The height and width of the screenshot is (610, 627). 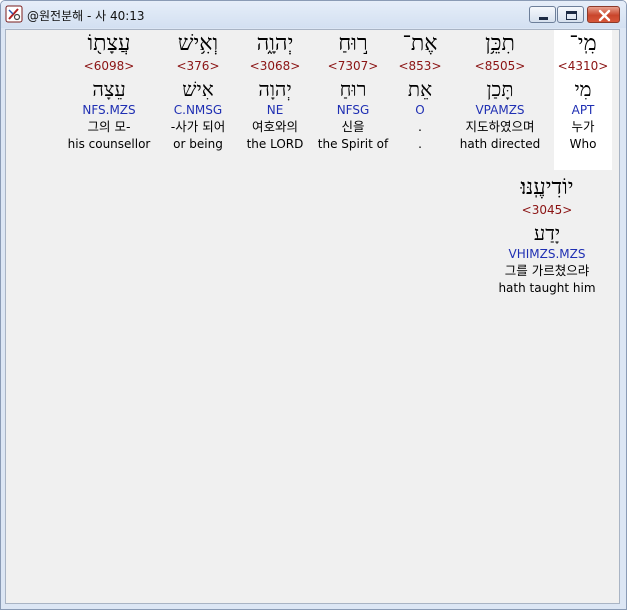 I want to click on word-cell: יְהוָ֑ה <3068> יְהוָה NE 여호와의 the LORD, so click(x=275, y=100).